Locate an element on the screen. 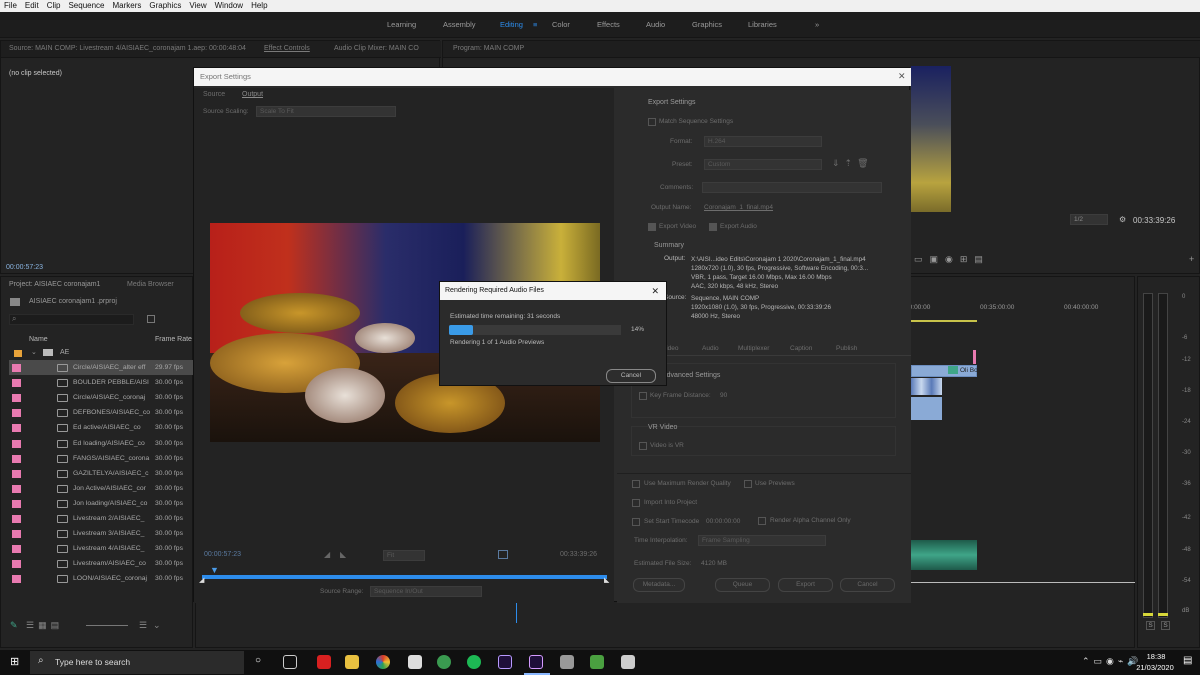 The height and width of the screenshot is (675, 1200). column-name: Name is located at coordinates (38, 339).